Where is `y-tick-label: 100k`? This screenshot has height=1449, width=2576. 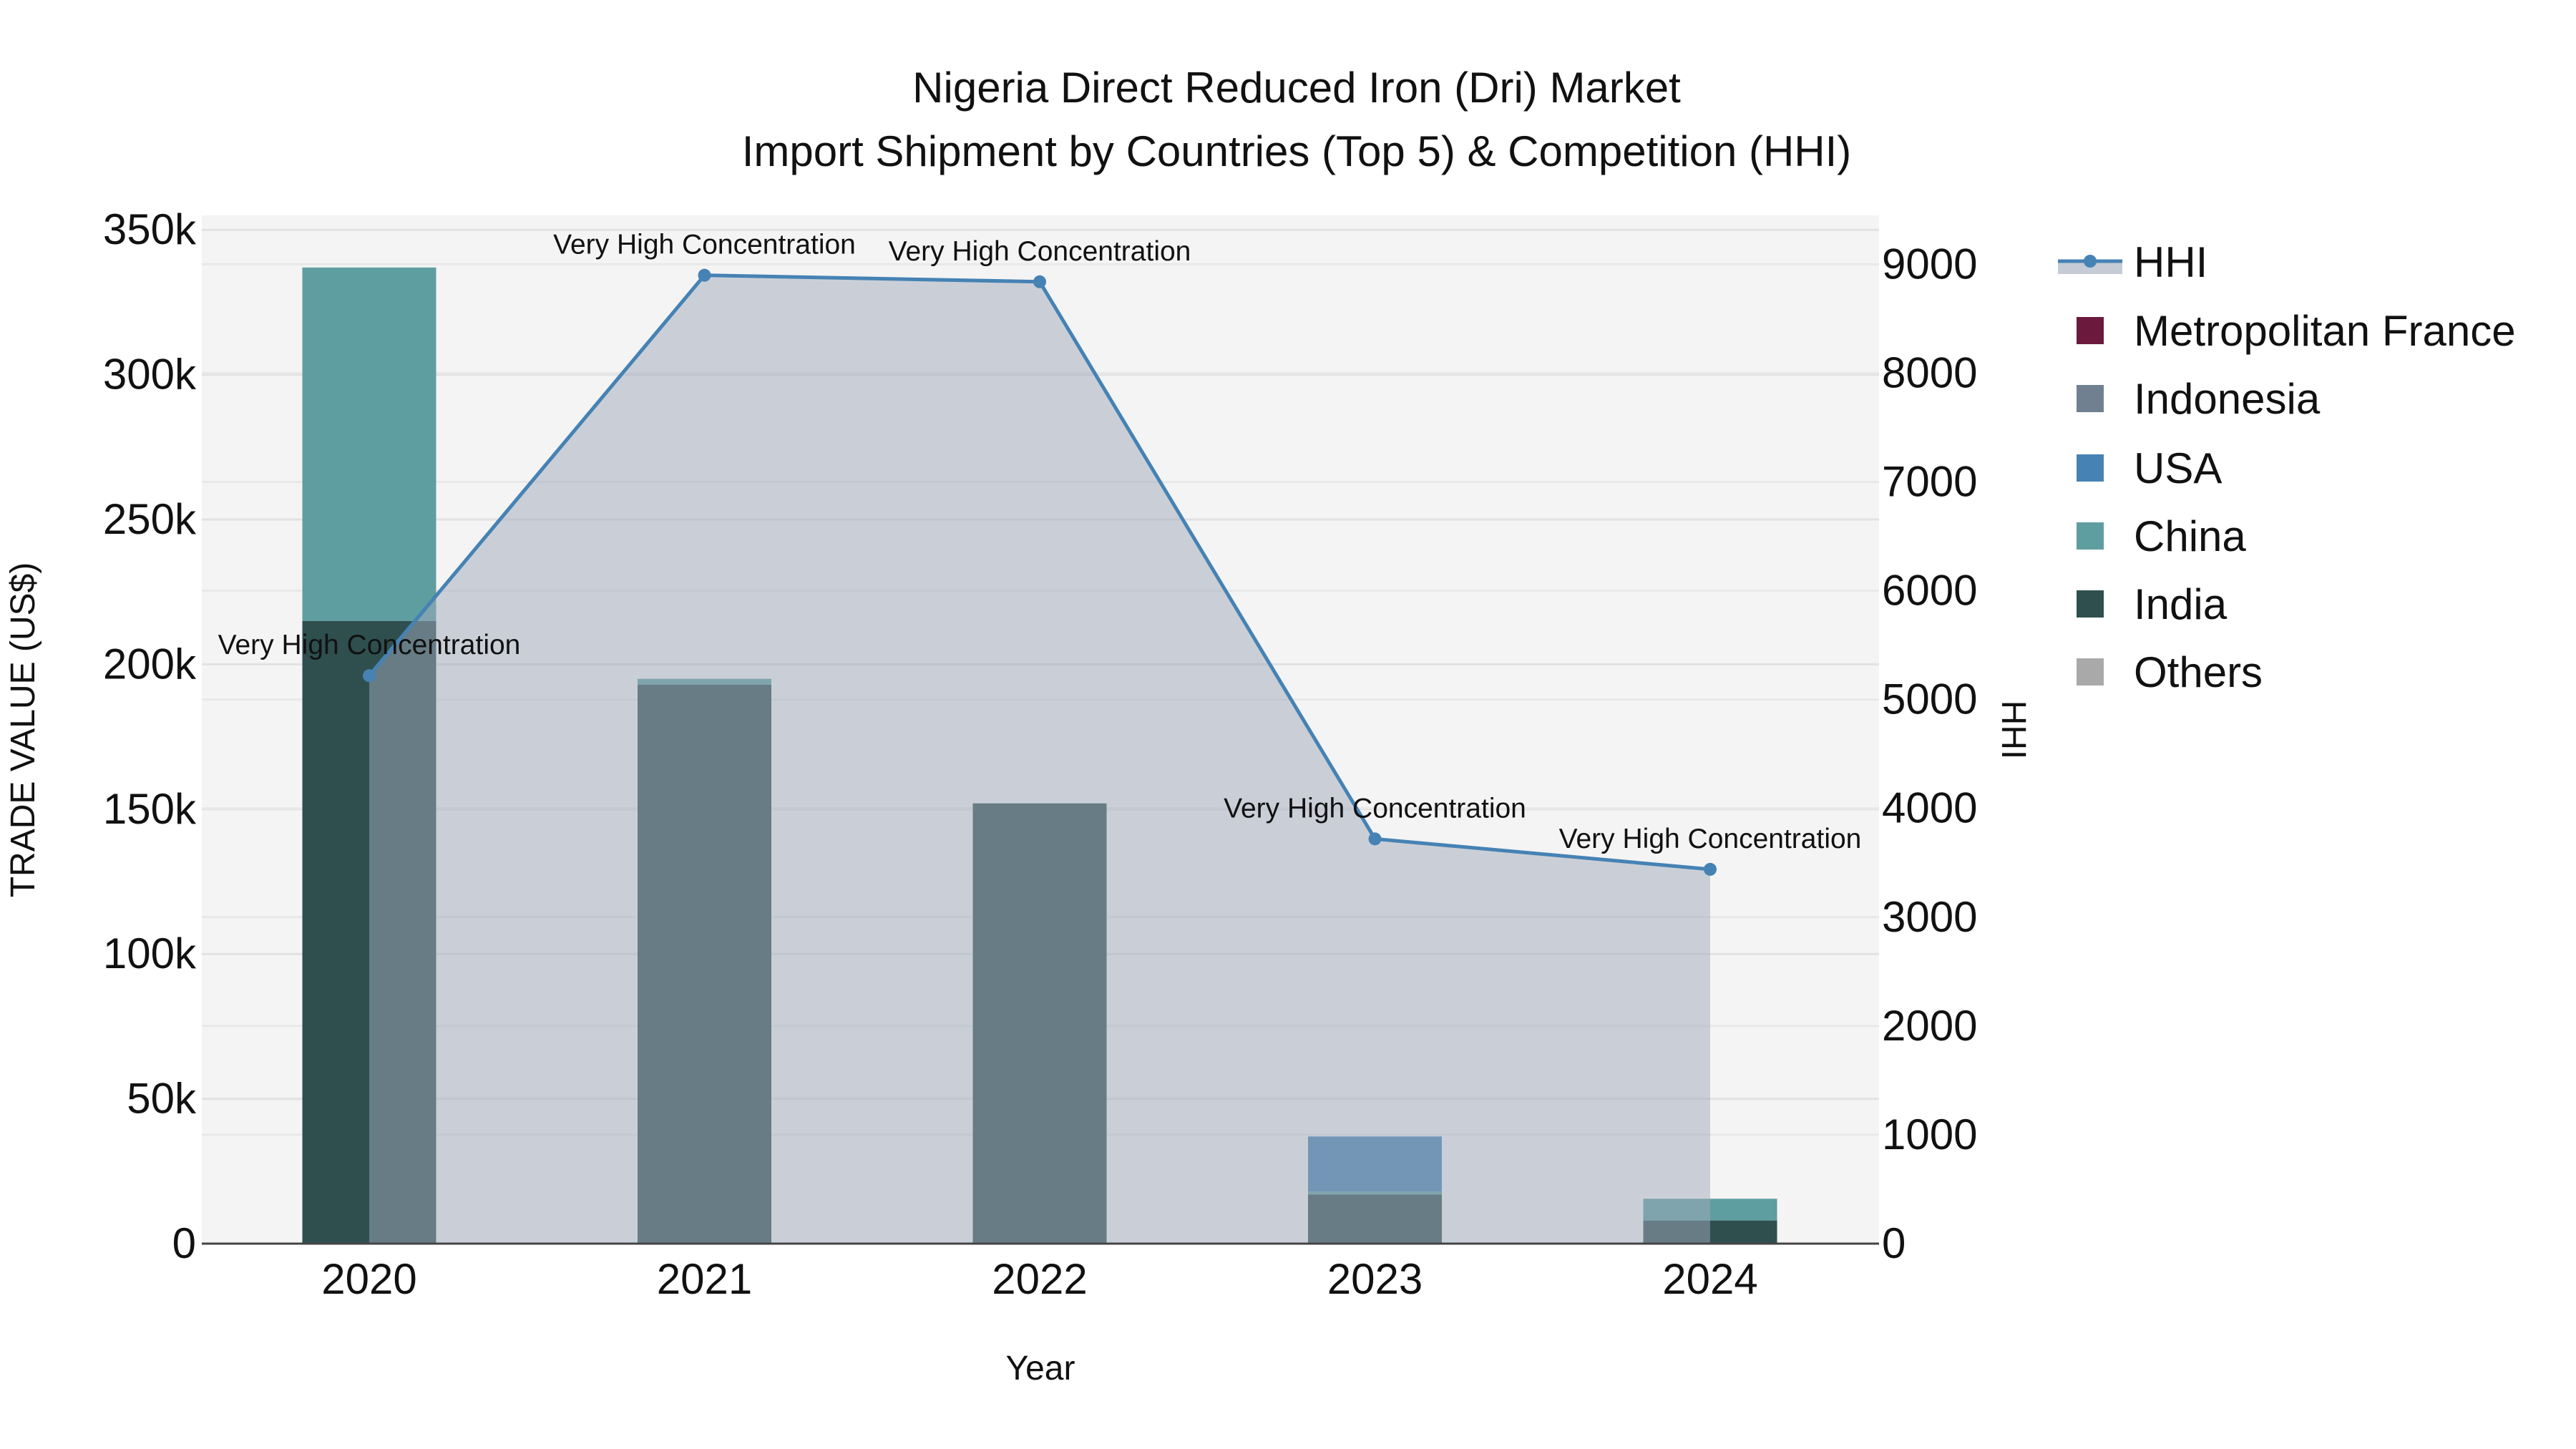 y-tick-label: 100k is located at coordinates (150, 953).